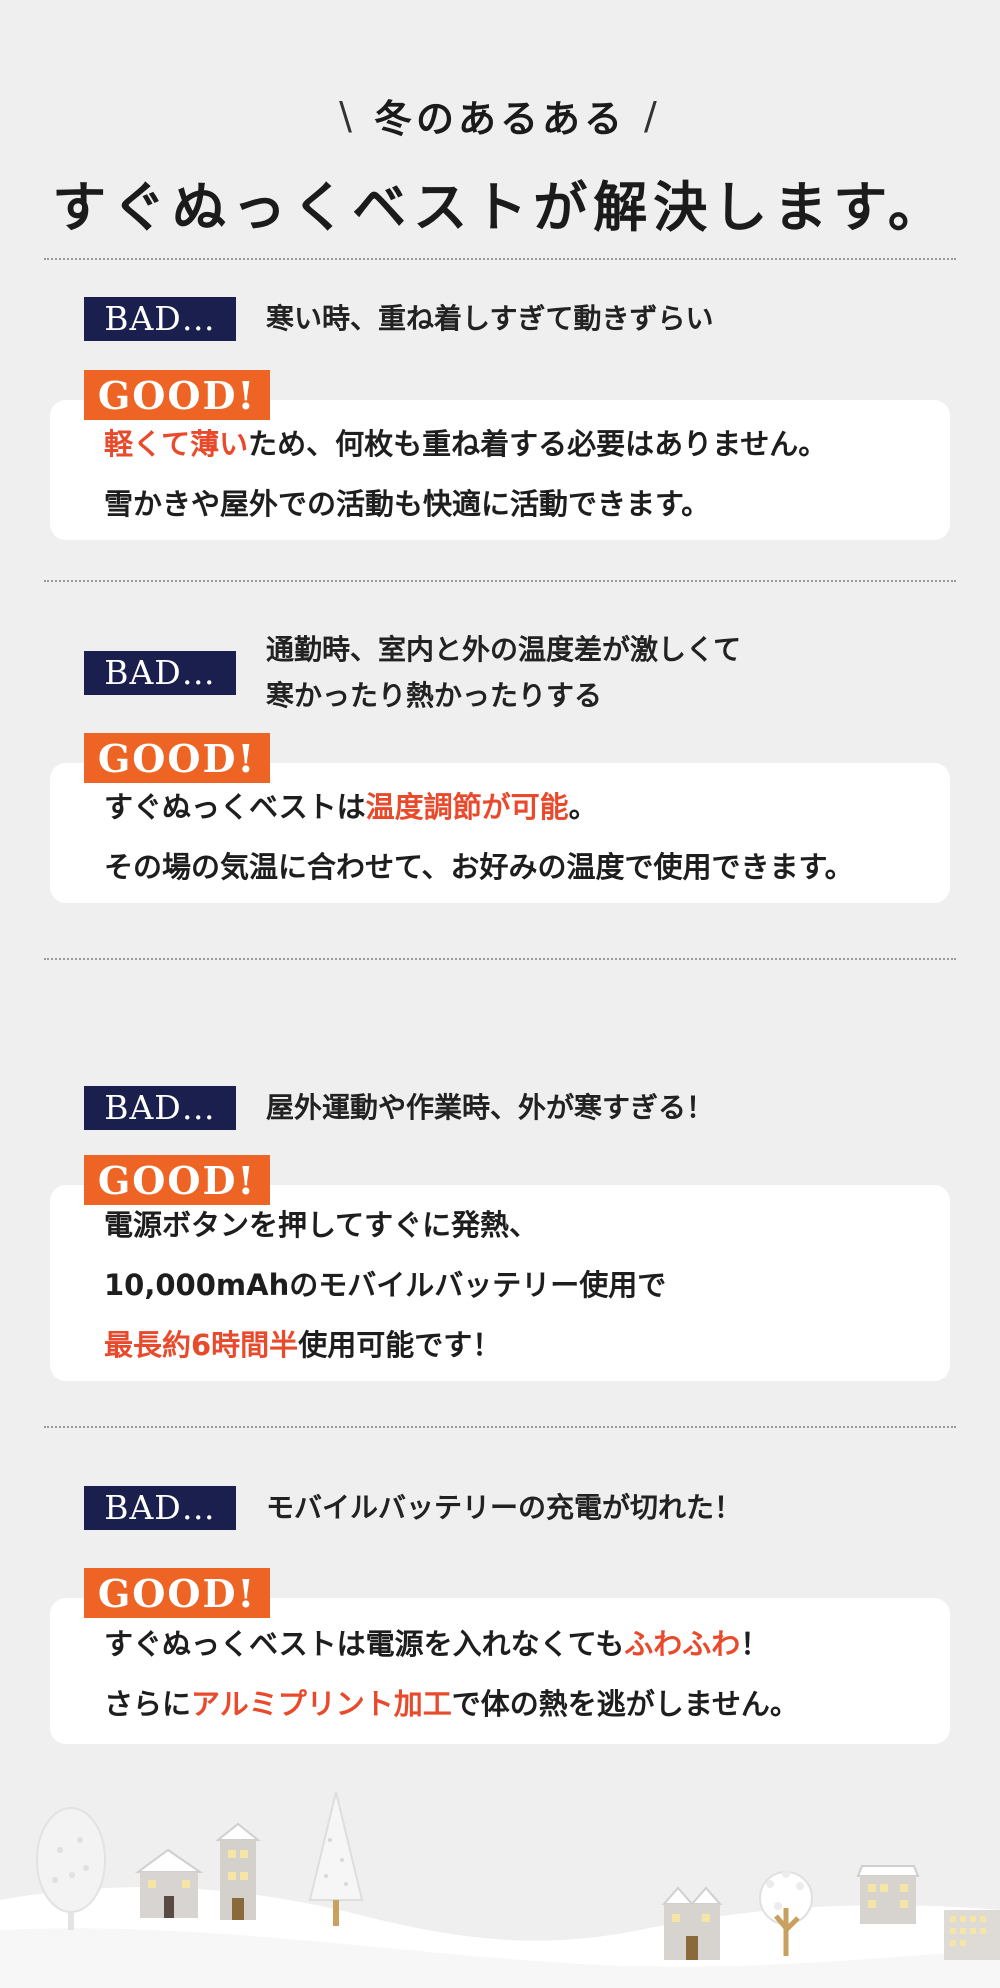 This screenshot has height=1988, width=1000. Describe the element at coordinates (504, 649) in the screenshot. I see `bad-text-line: 通勤時、室内と外の温度差が激しくて` at that location.